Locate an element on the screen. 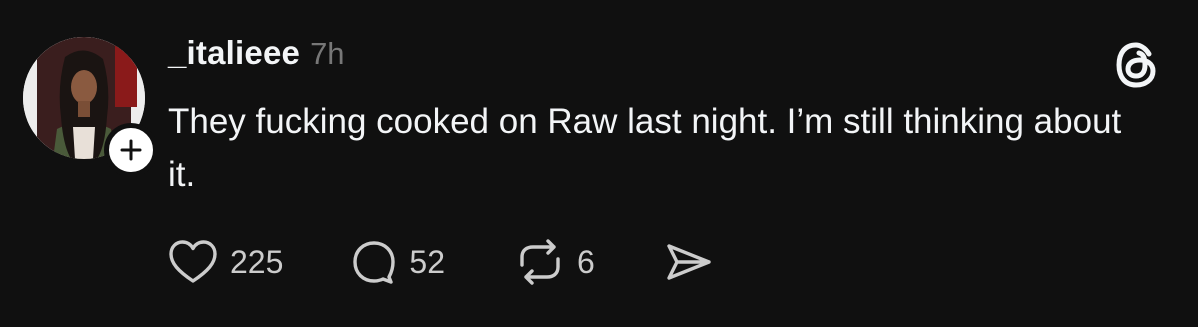 The width and height of the screenshot is (1198, 327). follow-button is located at coordinates (131, 150).